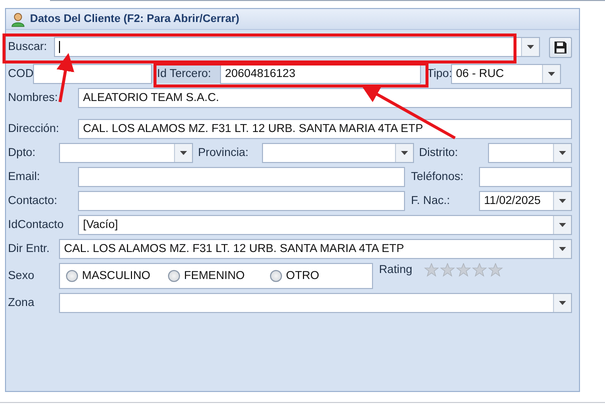 Image resolution: width=605 pixels, height=406 pixels. Describe the element at coordinates (325, 129) in the screenshot. I see `address-field: CAL. LOS ALAMOS MZ. F31 LT. 12 URB. SANTA MARIA 4TA ETP` at that location.